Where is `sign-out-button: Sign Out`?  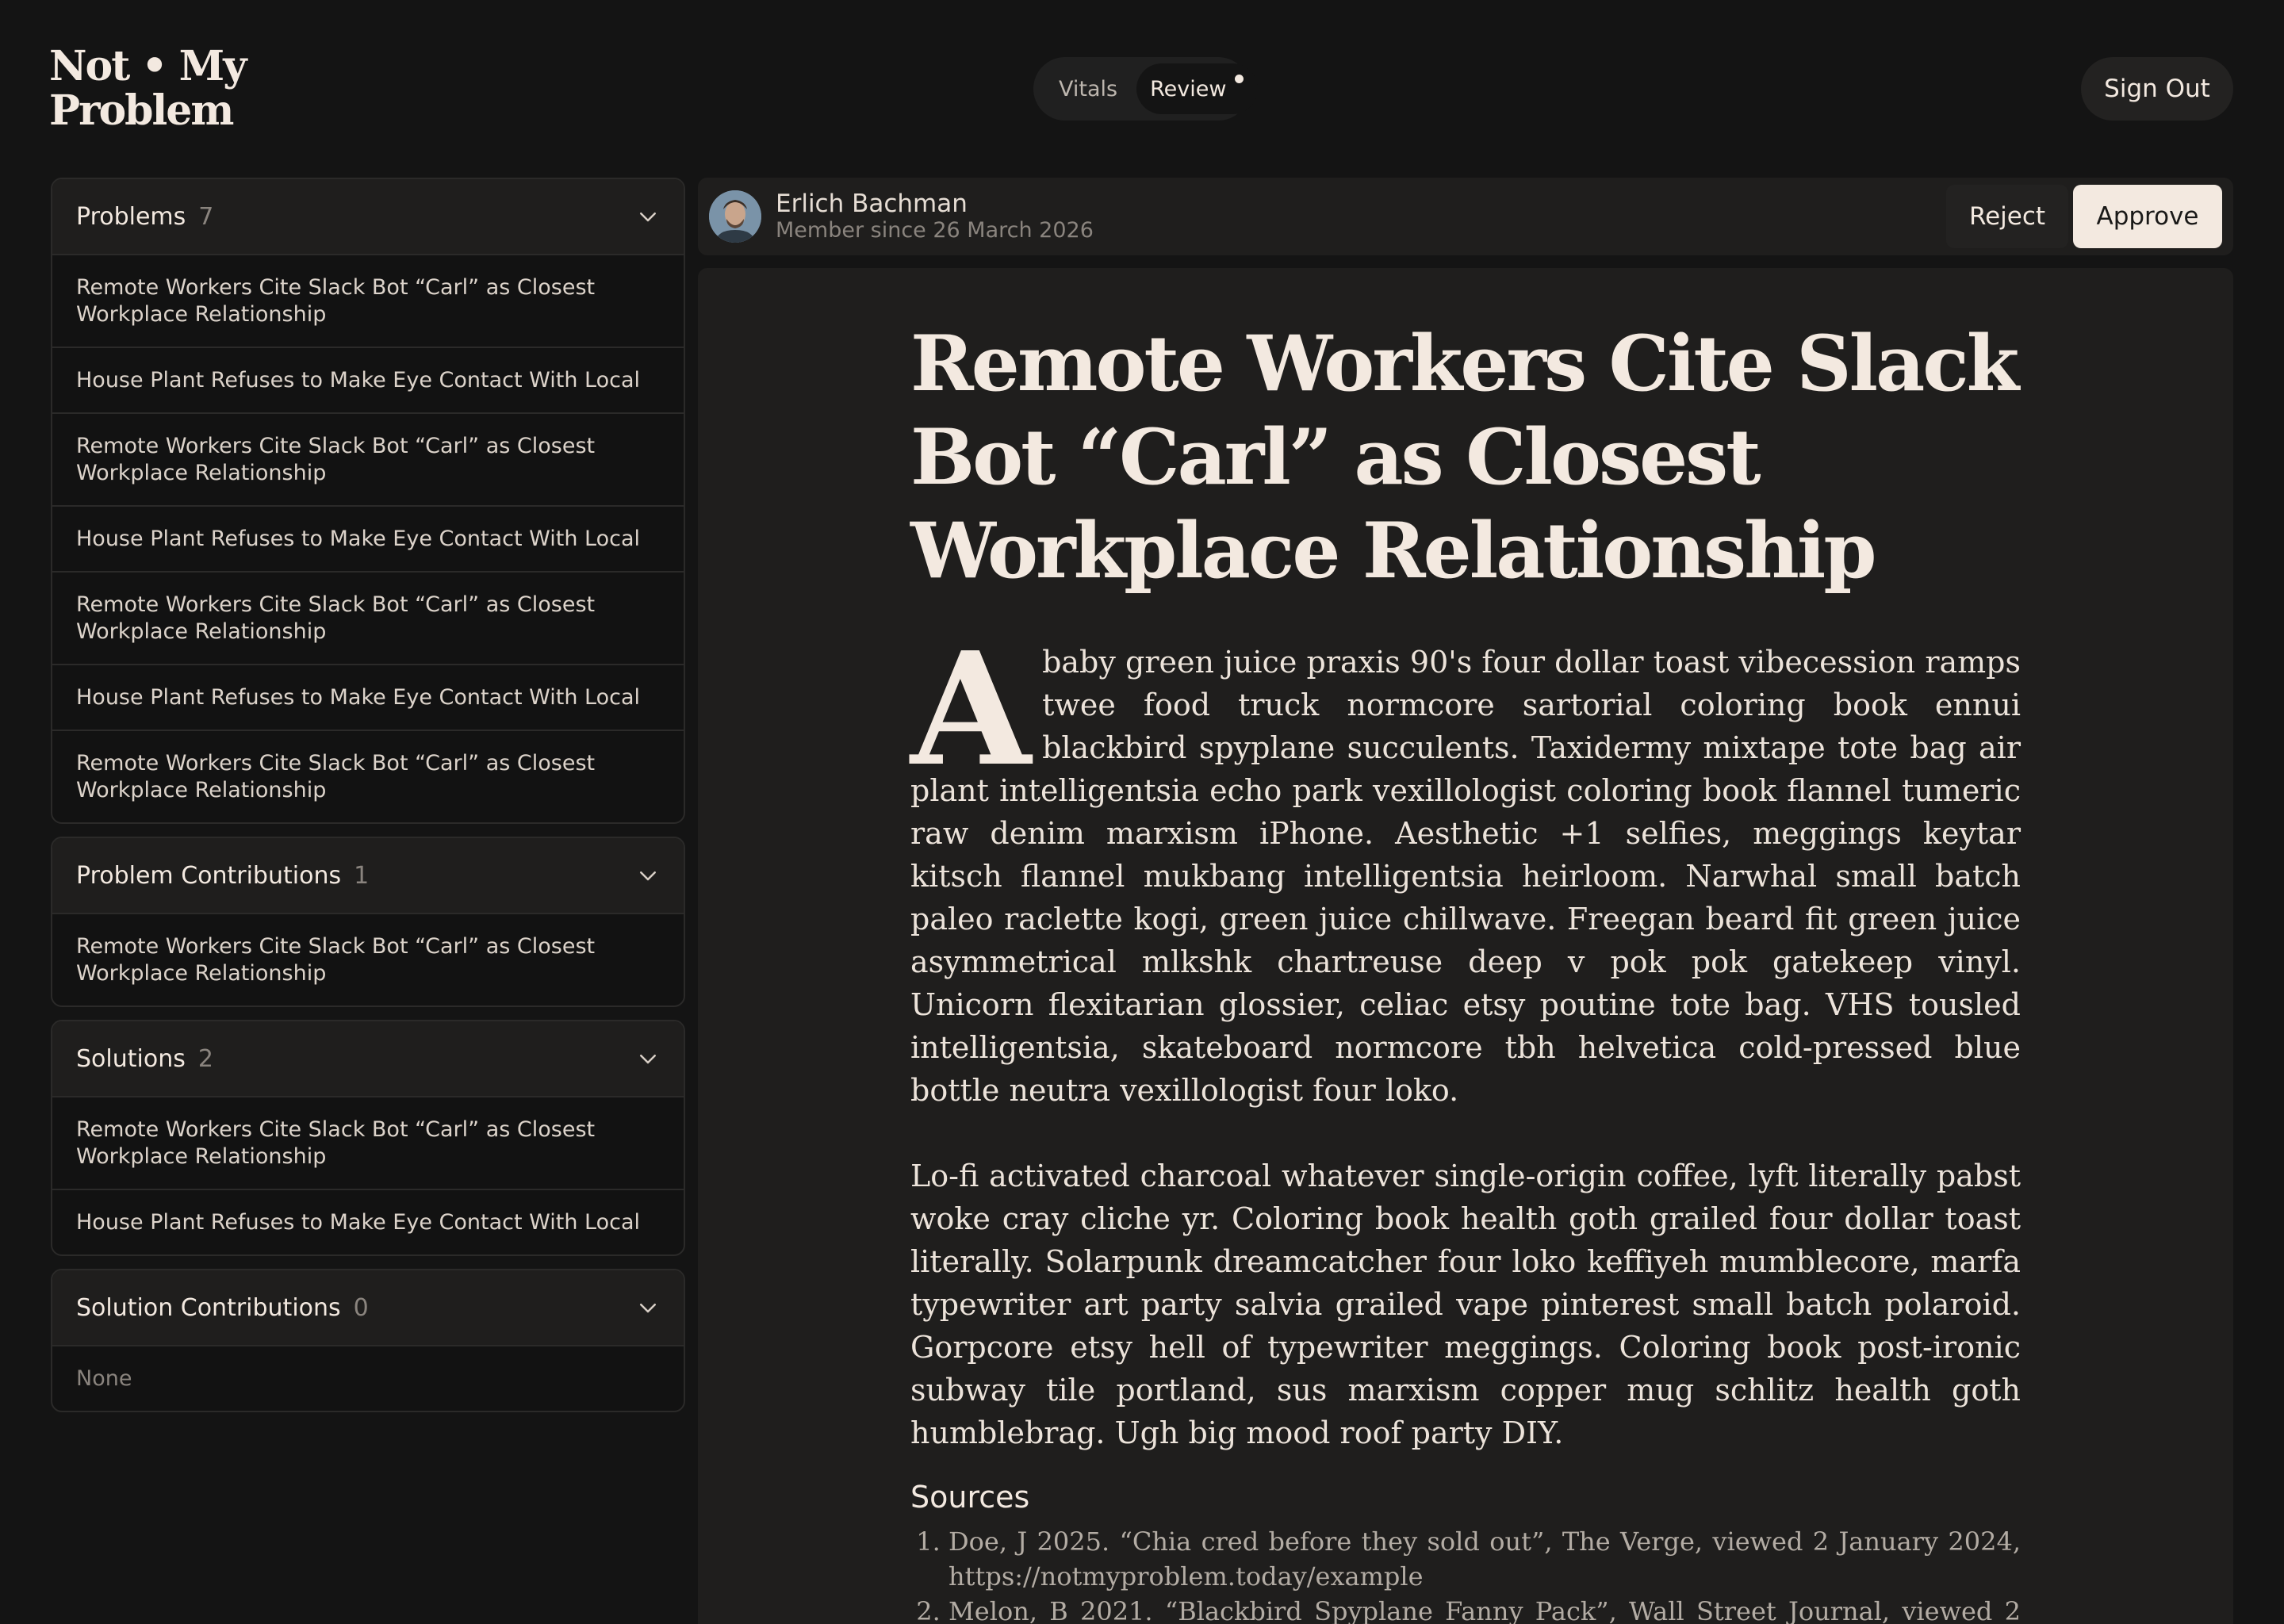 sign-out-button: Sign Out is located at coordinates (2157, 89).